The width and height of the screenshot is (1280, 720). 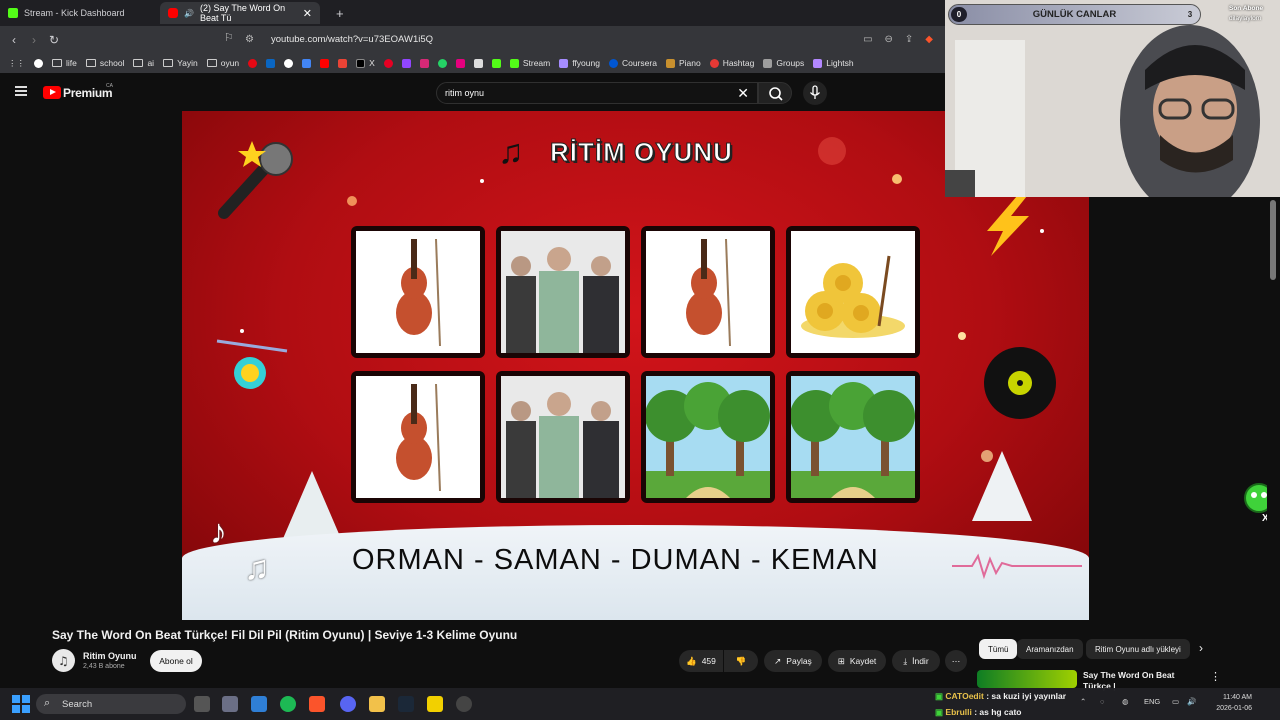 I want to click on bookmark-translate, so click(x=307, y=63).